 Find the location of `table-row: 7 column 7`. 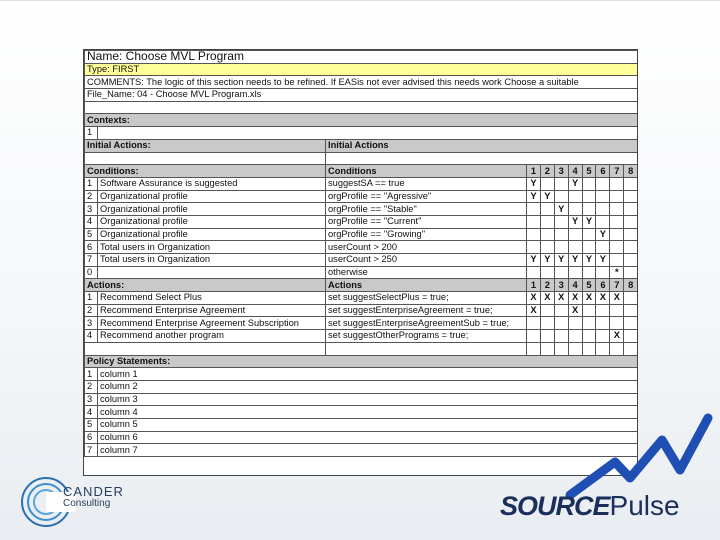

table-row: 7 column 7 is located at coordinates (360, 450).